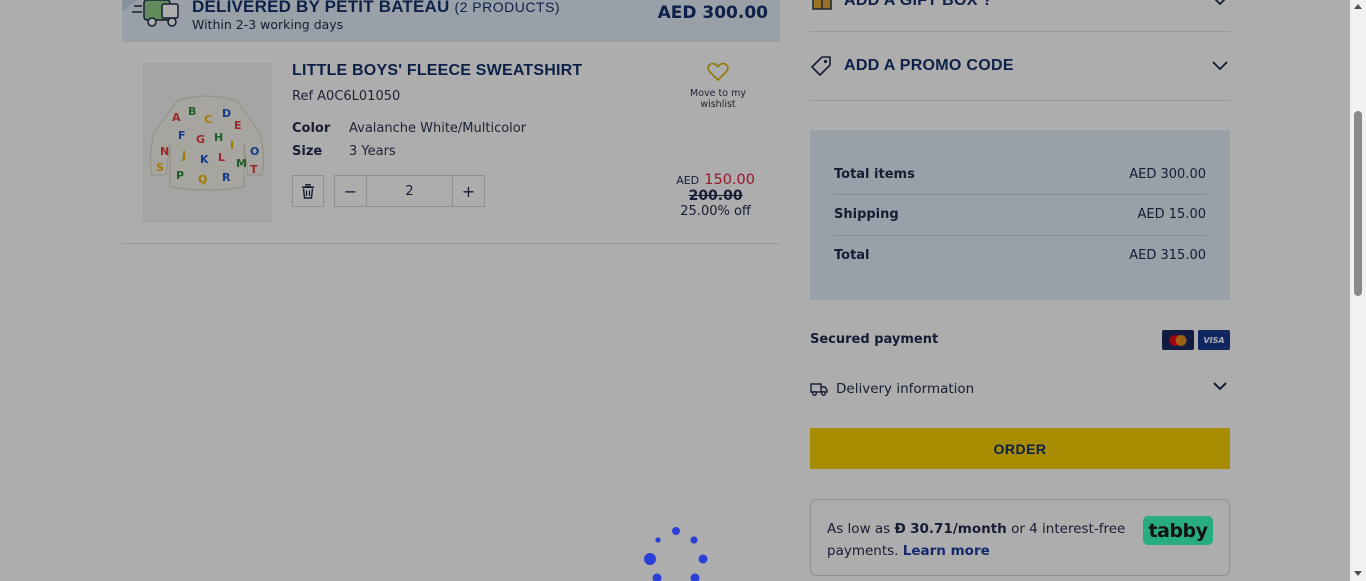  I want to click on scroll-down-arrow-icon, so click(1358, 573).